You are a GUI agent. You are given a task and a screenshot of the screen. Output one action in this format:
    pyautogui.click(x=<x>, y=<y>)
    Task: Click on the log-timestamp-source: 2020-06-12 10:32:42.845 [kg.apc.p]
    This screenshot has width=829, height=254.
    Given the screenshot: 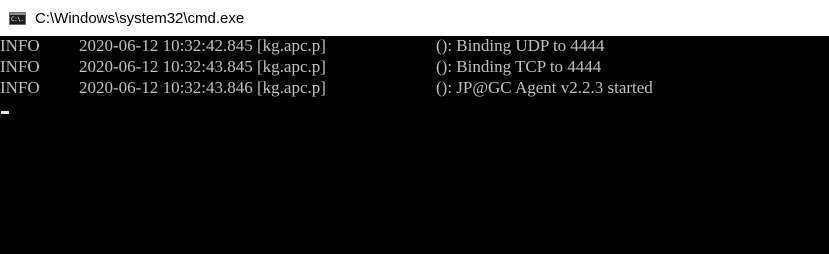 What is the action you would take?
    pyautogui.click(x=202, y=45)
    